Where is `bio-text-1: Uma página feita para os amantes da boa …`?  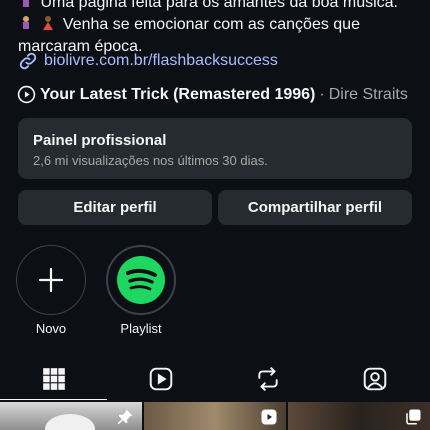 bio-text-1: Uma página feita para os amantes da boa … is located at coordinates (219, 5).